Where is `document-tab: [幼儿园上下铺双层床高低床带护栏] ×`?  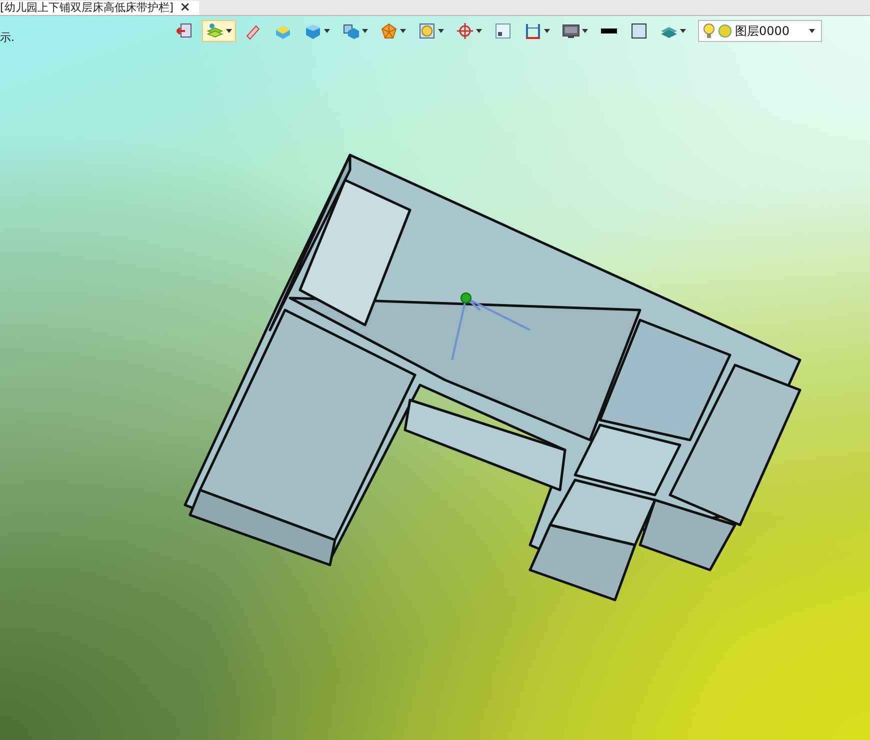 document-tab: [幼儿园上下铺双层床高低床带护栏] × is located at coordinates (99, 8).